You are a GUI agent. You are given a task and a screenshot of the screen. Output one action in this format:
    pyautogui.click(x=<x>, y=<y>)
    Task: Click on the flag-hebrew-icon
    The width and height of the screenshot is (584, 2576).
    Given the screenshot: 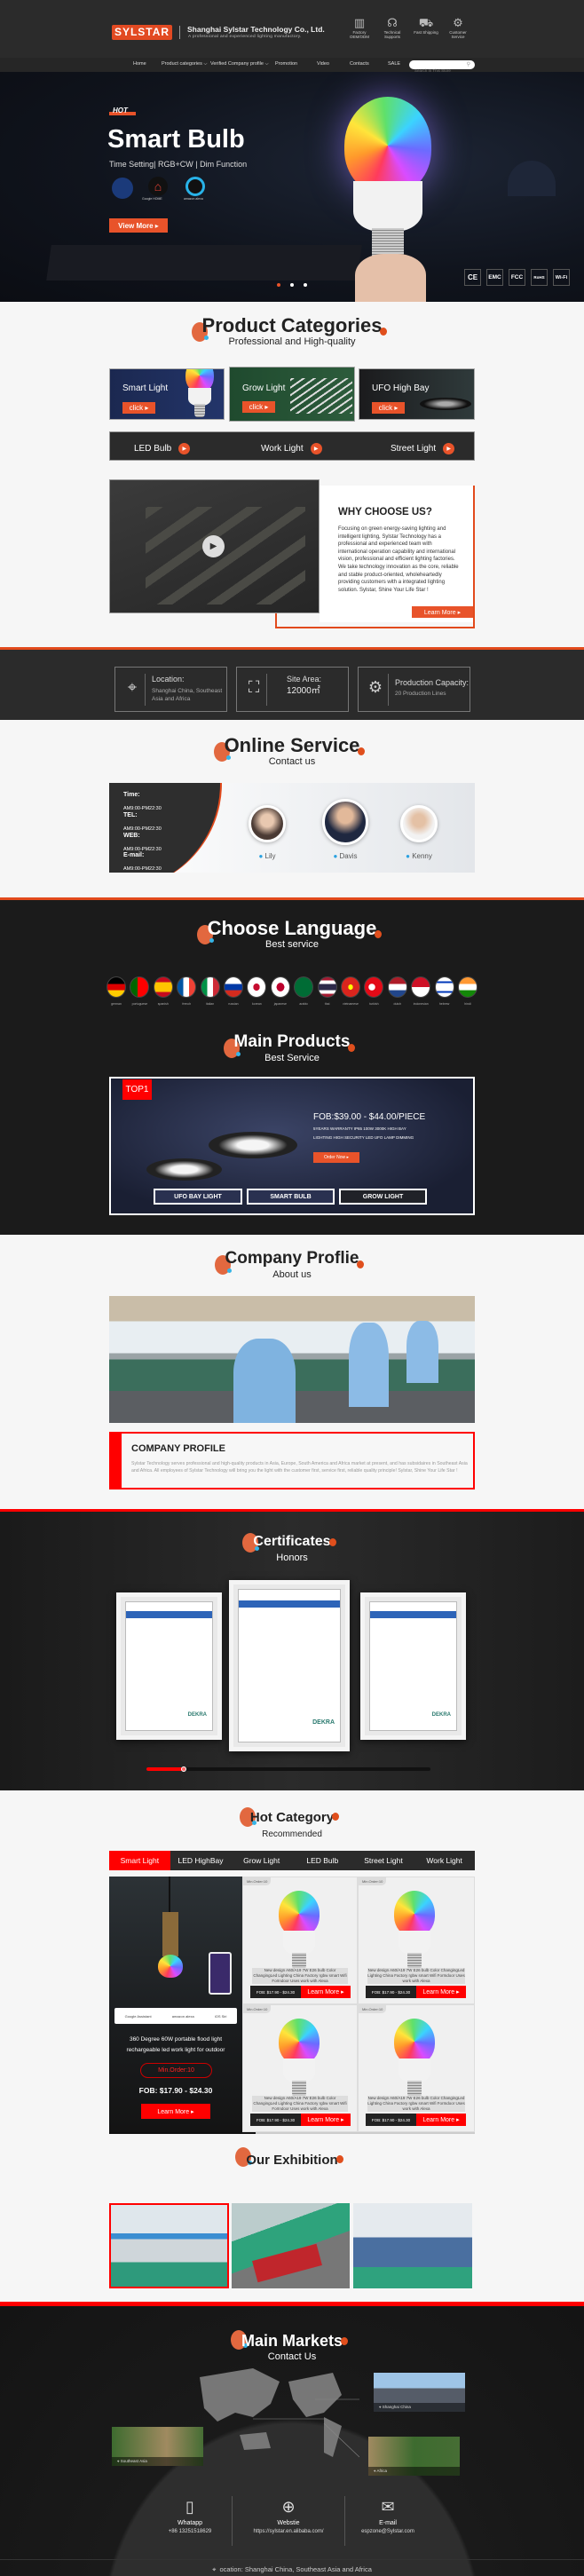 What is the action you would take?
    pyautogui.click(x=444, y=987)
    